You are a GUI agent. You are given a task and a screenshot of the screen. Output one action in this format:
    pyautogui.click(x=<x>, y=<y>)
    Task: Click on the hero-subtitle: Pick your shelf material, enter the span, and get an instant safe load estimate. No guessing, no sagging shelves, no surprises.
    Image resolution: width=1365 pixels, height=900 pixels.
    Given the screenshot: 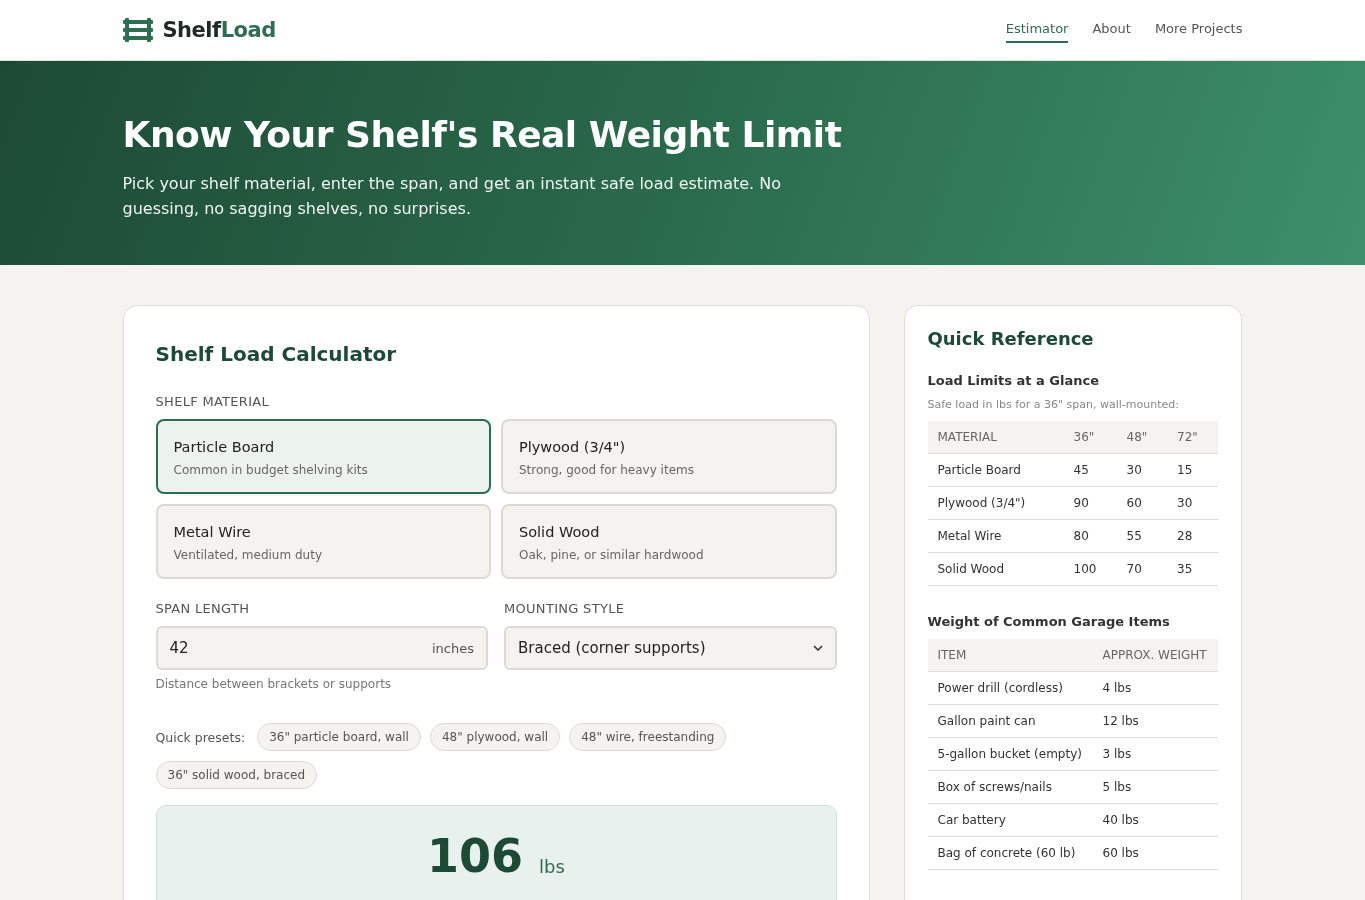 What is the action you would take?
    pyautogui.click(x=452, y=196)
    